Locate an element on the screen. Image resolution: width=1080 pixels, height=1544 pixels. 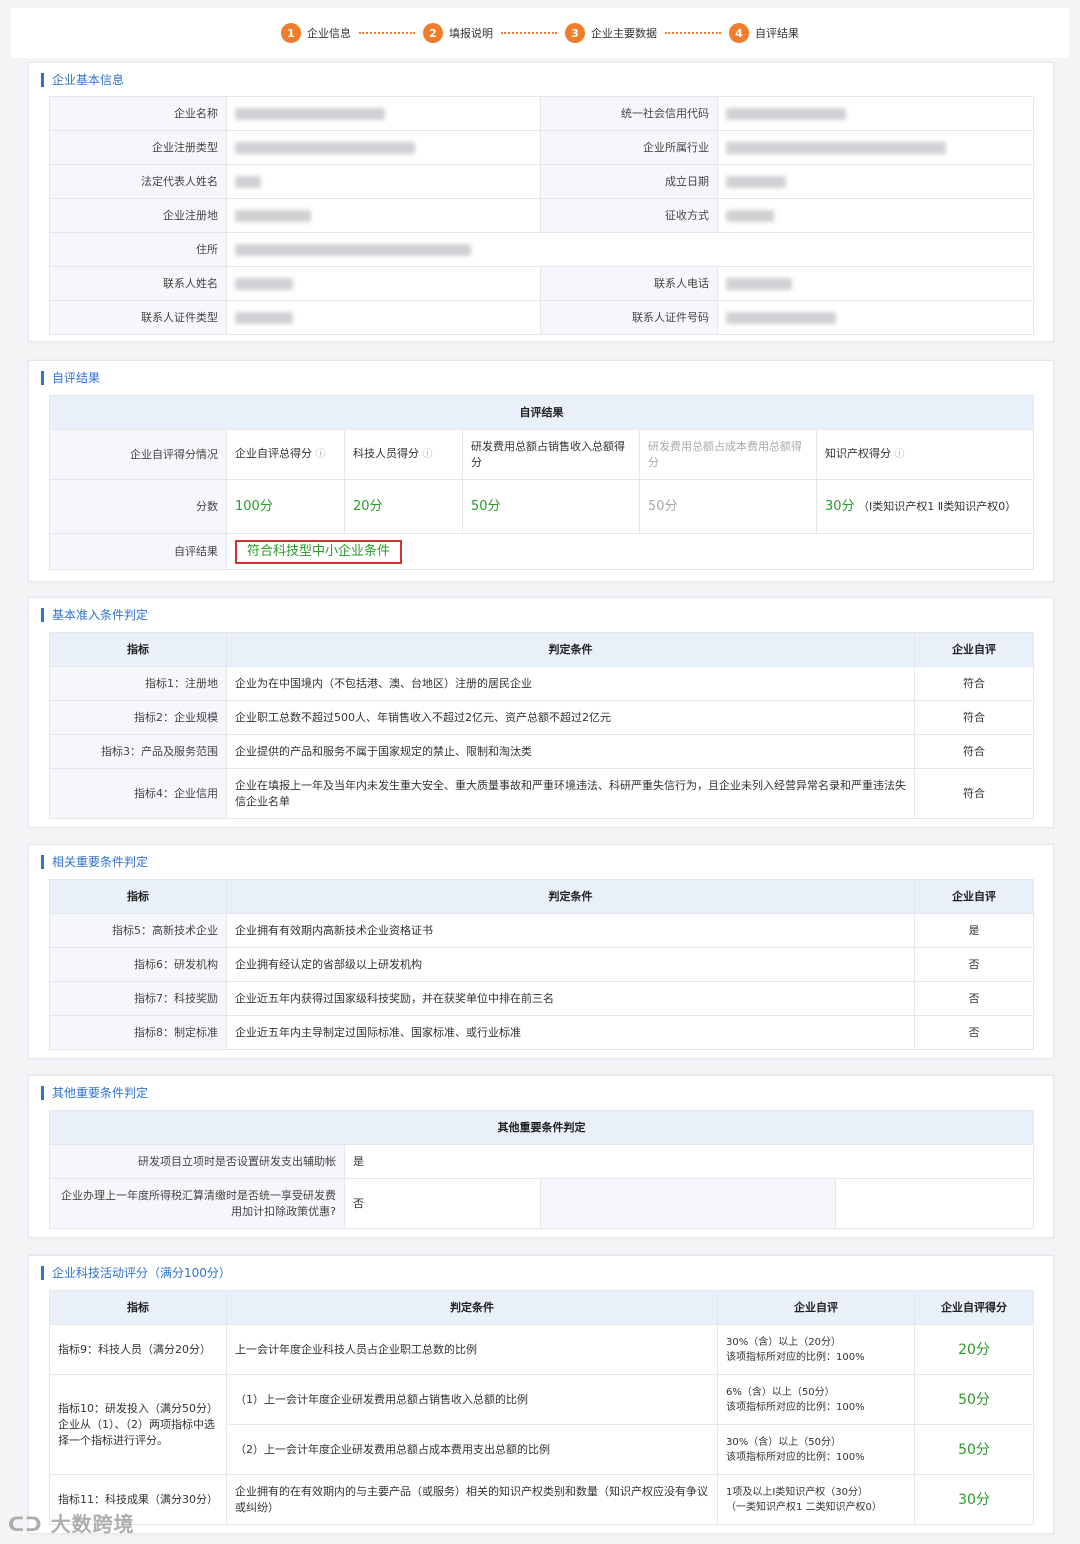
step-label: 企业主要数据 is located at coordinates (624, 33).